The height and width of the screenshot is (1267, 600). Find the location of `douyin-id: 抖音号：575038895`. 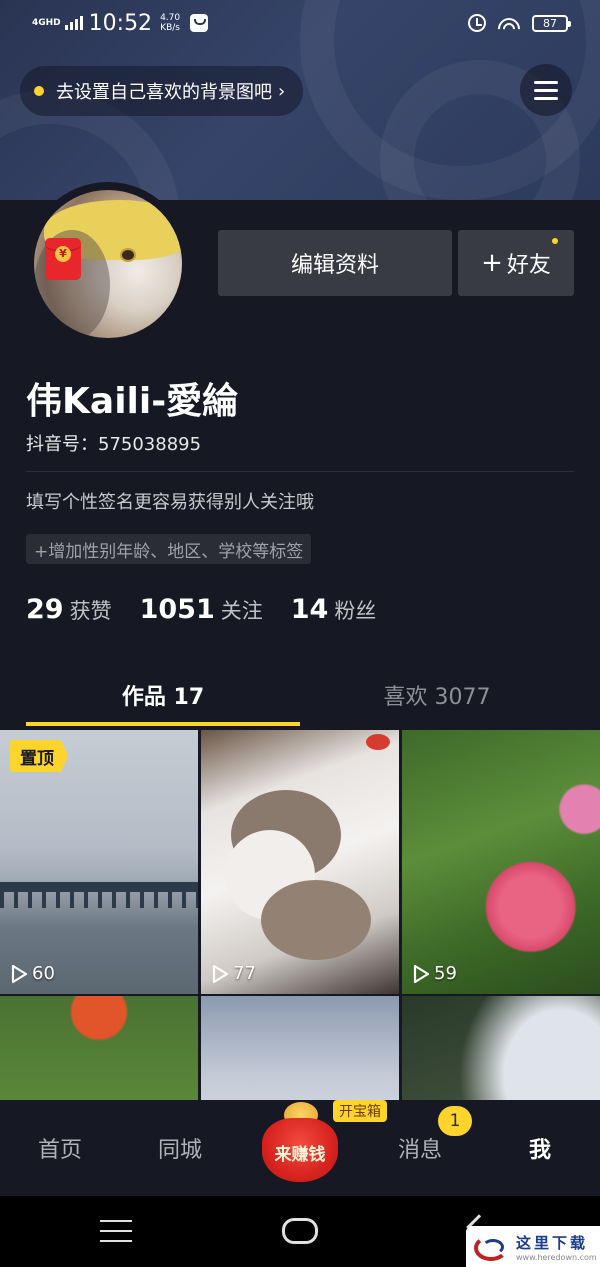

douyin-id: 抖音号：575038895 is located at coordinates (114, 444).